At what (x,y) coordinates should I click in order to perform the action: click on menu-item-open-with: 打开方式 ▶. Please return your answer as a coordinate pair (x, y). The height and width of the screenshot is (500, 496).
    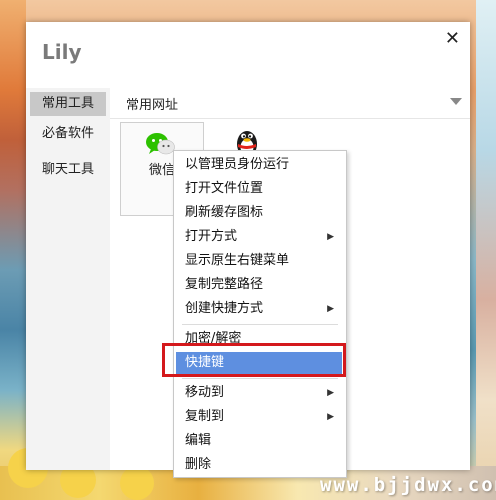
    Looking at the image, I should click on (259, 237).